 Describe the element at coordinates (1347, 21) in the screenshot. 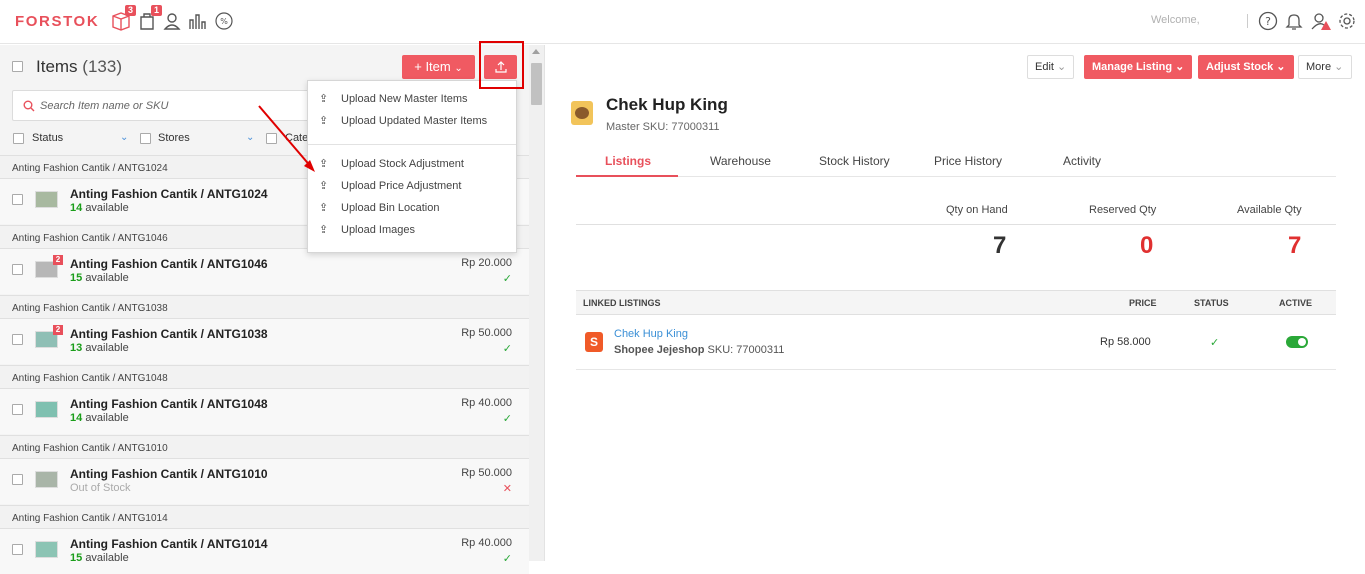

I see `gear-icon` at that location.